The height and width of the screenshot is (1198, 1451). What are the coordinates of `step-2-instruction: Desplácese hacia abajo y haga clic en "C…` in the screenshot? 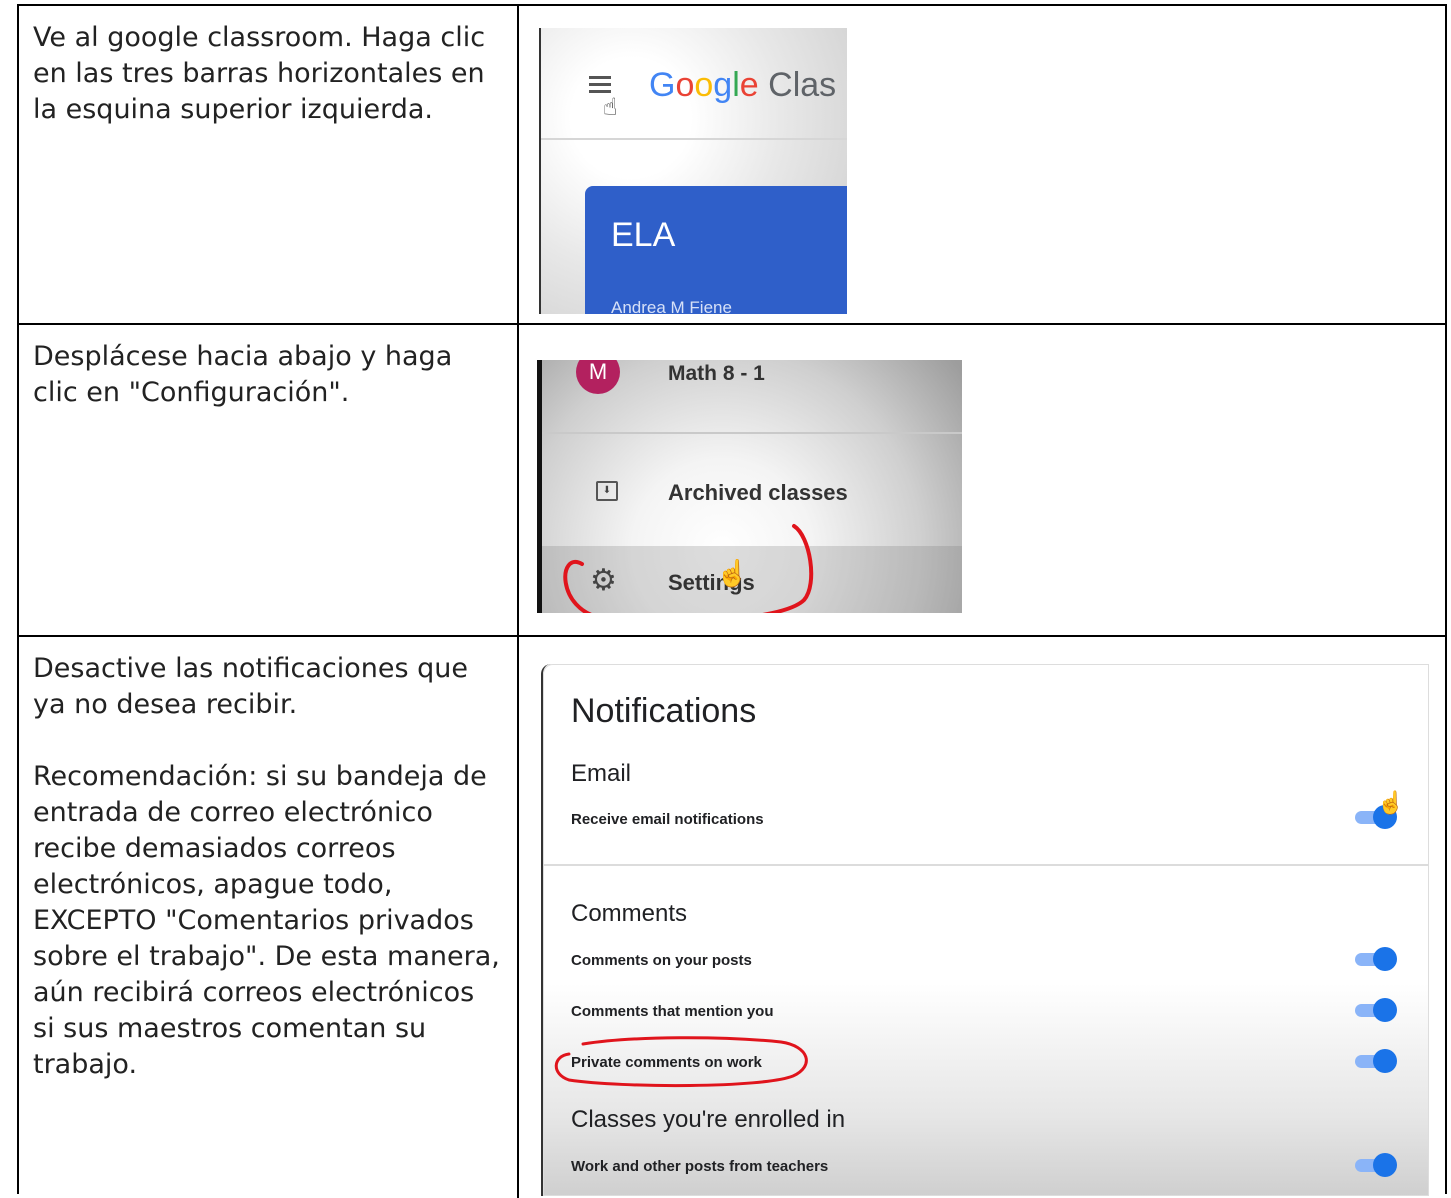 It's located at (243, 374).